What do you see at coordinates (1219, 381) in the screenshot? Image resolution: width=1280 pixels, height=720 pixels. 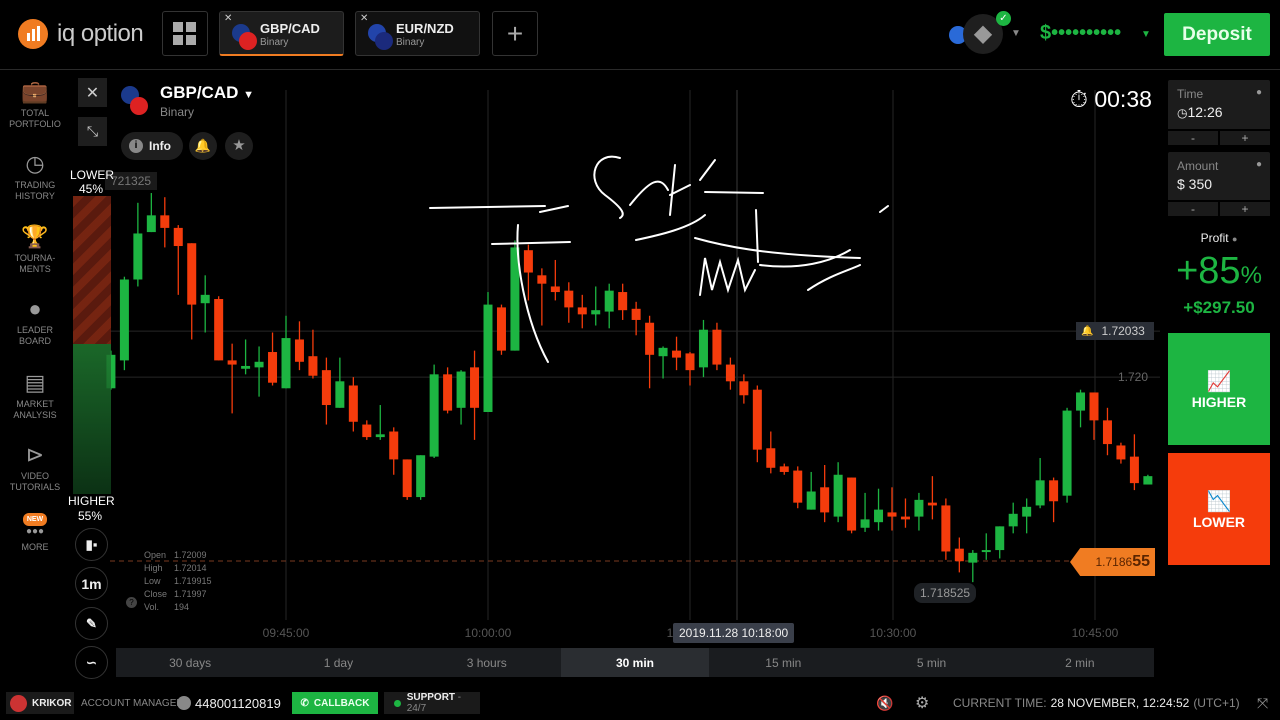 I see `trend-up-icon: 📈` at bounding box center [1219, 381].